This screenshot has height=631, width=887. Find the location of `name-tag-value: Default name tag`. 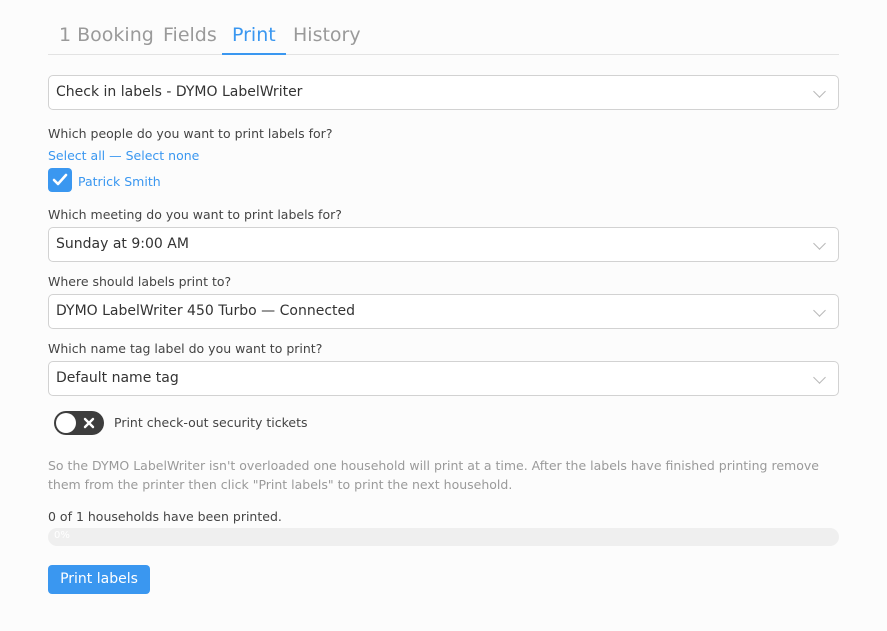

name-tag-value: Default name tag is located at coordinates (117, 378).